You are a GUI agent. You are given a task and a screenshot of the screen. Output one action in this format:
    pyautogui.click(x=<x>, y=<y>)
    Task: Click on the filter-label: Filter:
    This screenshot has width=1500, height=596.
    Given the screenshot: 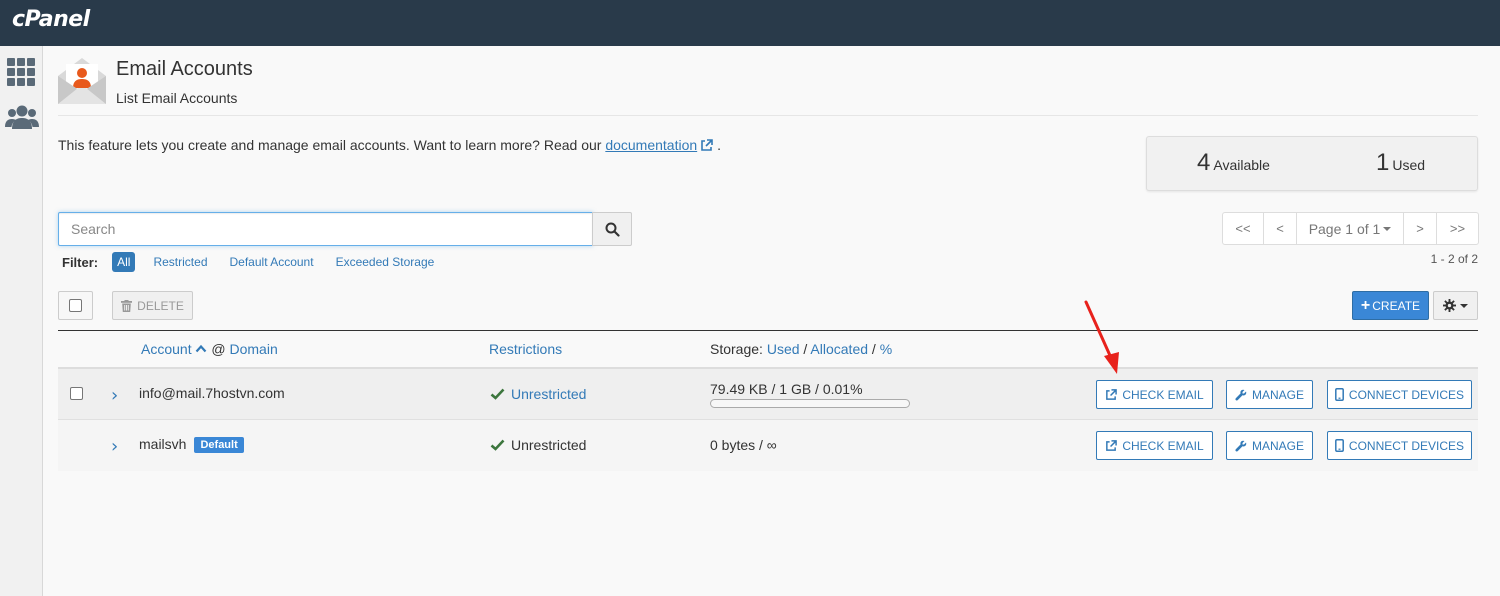 What is the action you would take?
    pyautogui.click(x=80, y=262)
    